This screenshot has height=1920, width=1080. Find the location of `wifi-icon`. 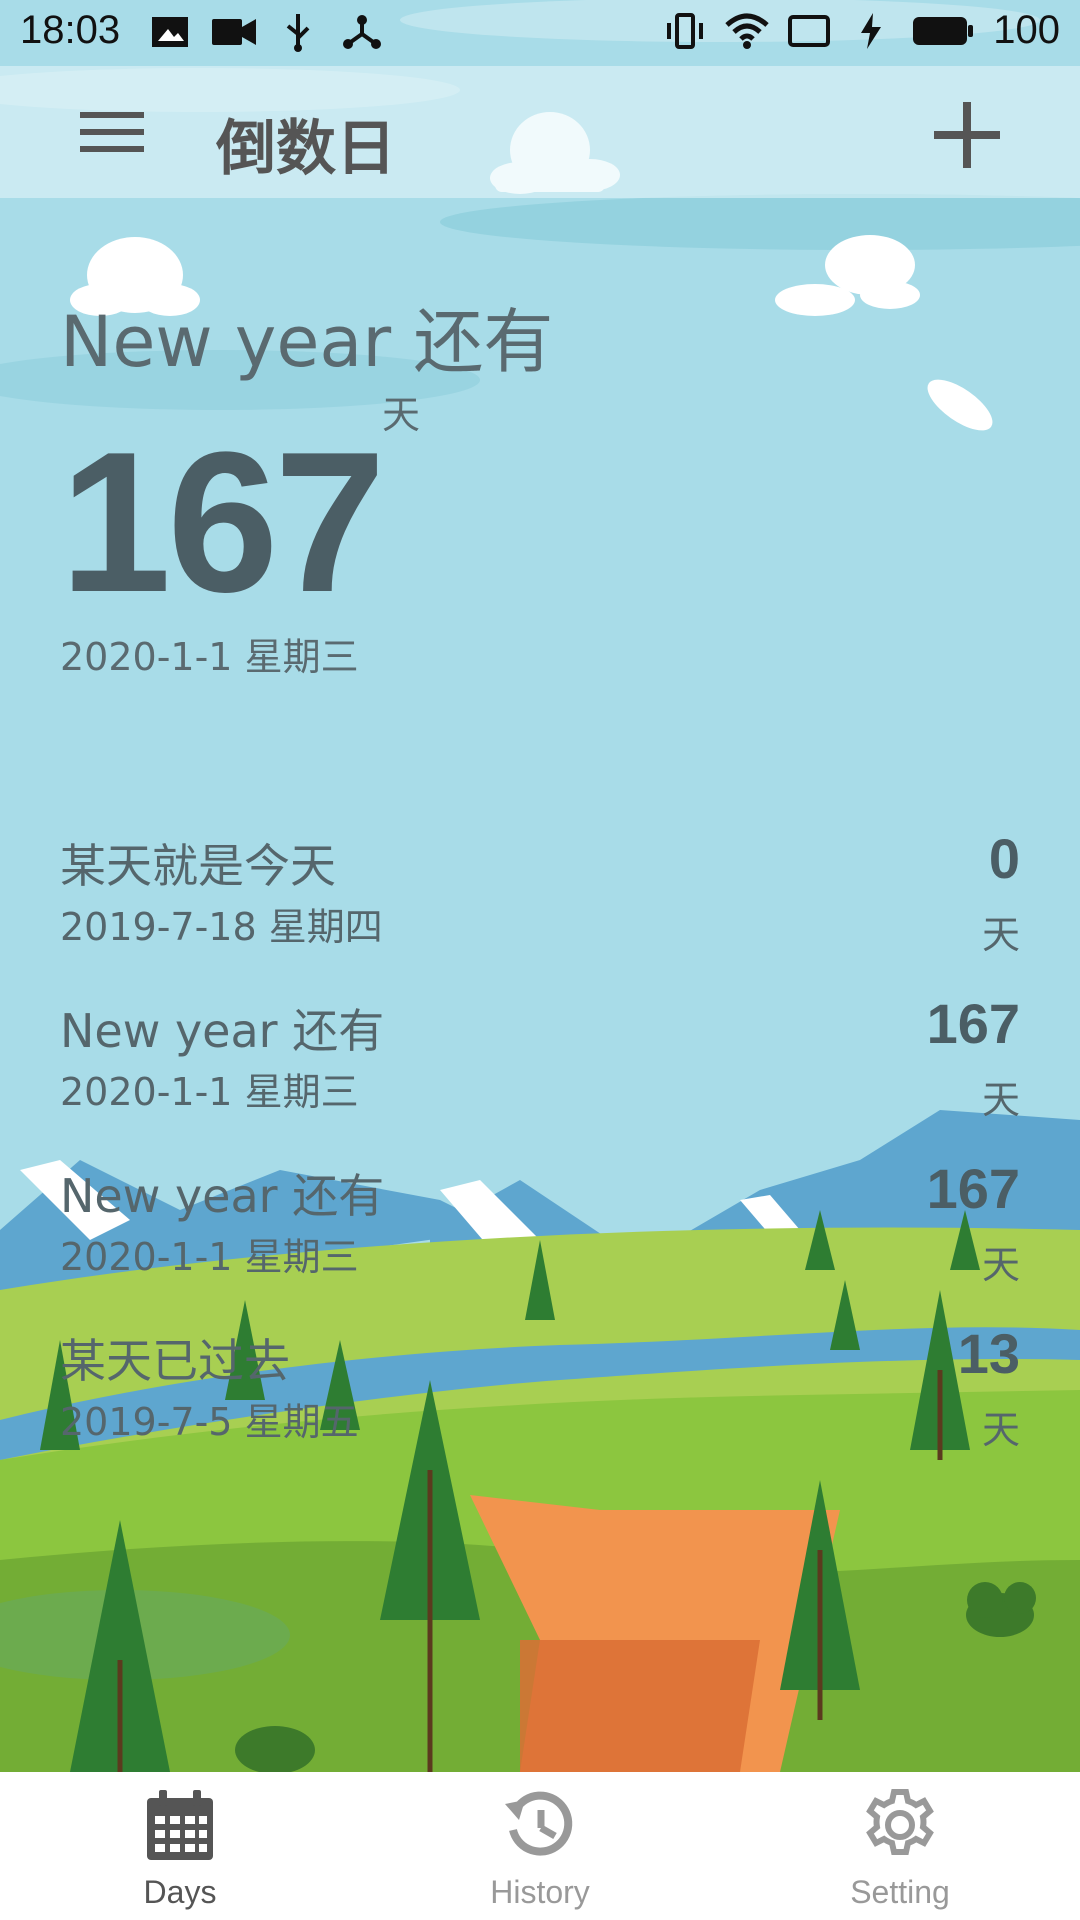

wifi-icon is located at coordinates (747, 31).